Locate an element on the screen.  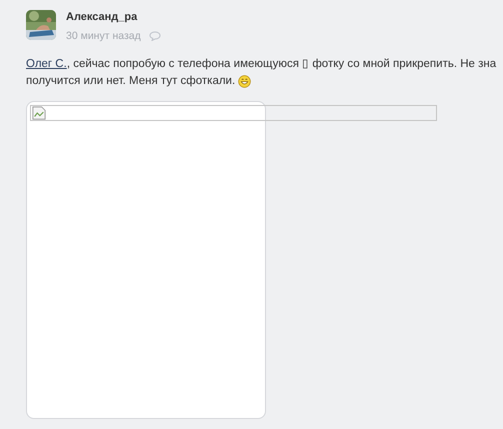
comment-icon is located at coordinates (154, 36).